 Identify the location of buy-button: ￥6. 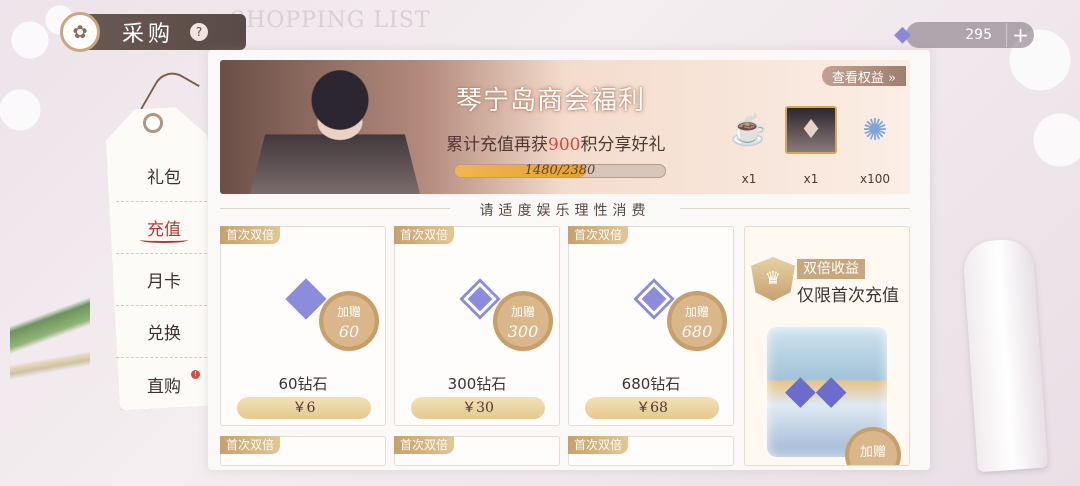
(304, 408).